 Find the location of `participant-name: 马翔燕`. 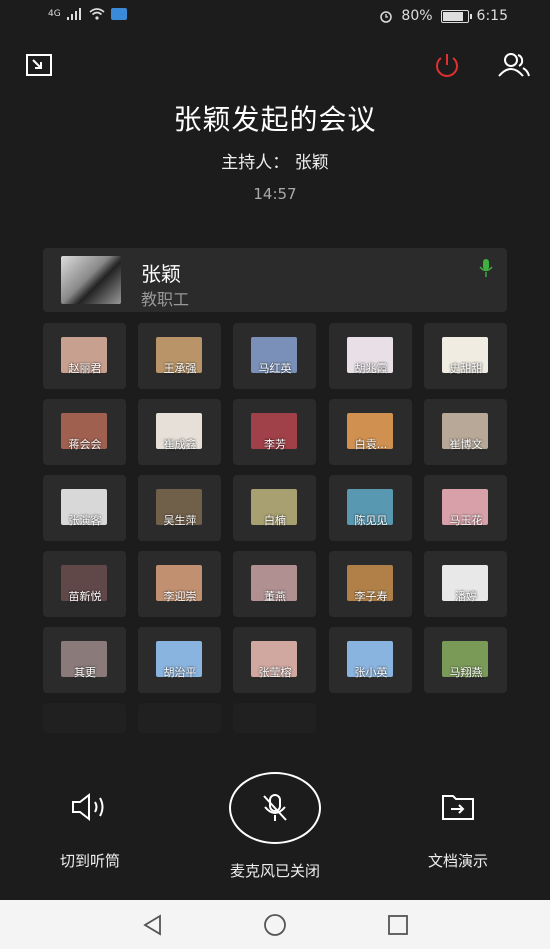

participant-name: 马翔燕 is located at coordinates (466, 672).